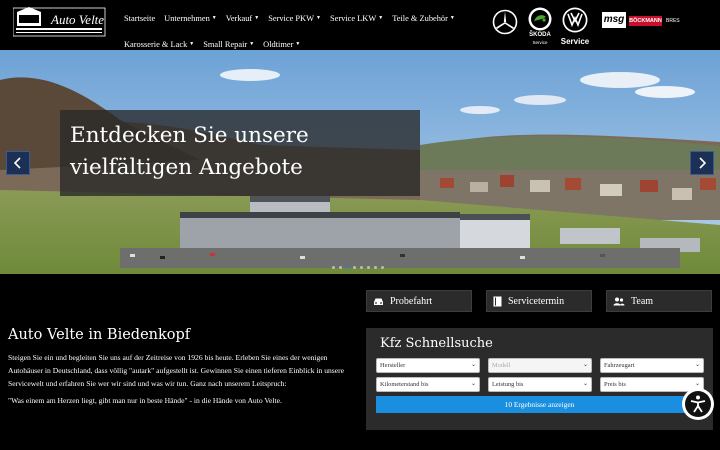 This screenshot has width=720, height=450. I want to click on vw-service-label: Service, so click(575, 41).